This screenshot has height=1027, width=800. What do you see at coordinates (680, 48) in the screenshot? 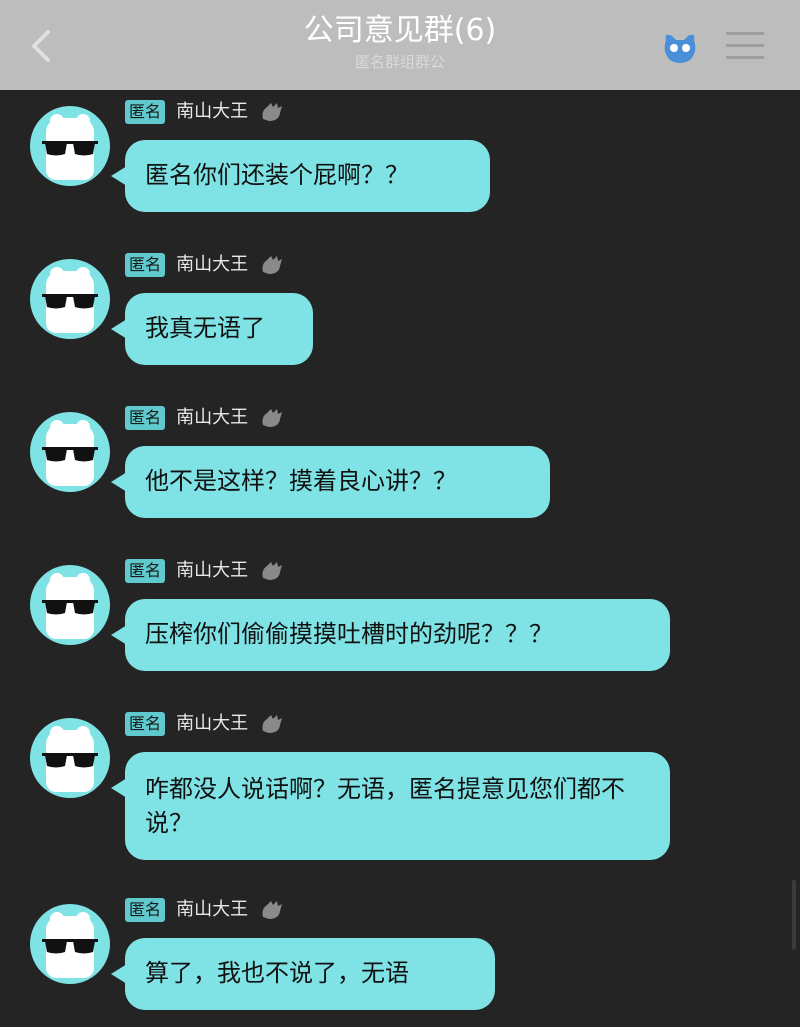
I see `anonymous-mask-icon` at bounding box center [680, 48].